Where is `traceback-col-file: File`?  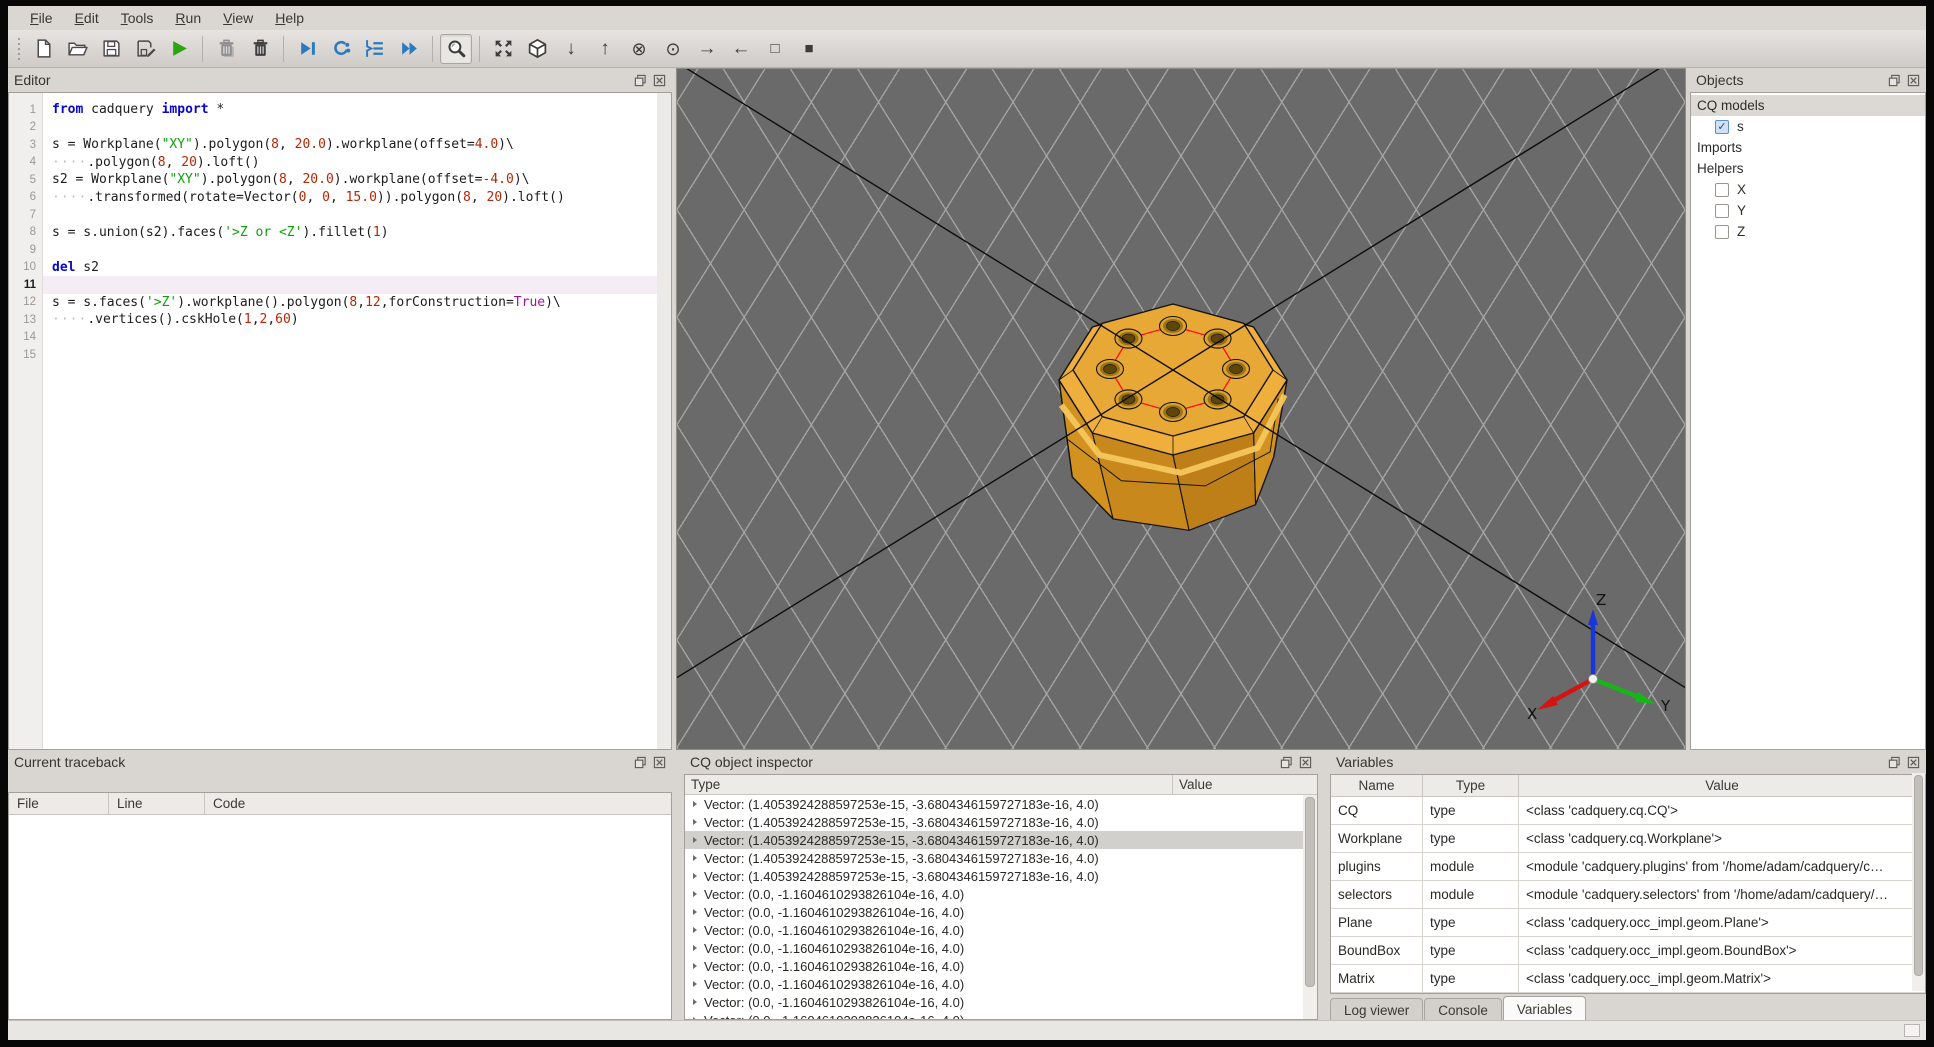 traceback-col-file: File is located at coordinates (59, 803).